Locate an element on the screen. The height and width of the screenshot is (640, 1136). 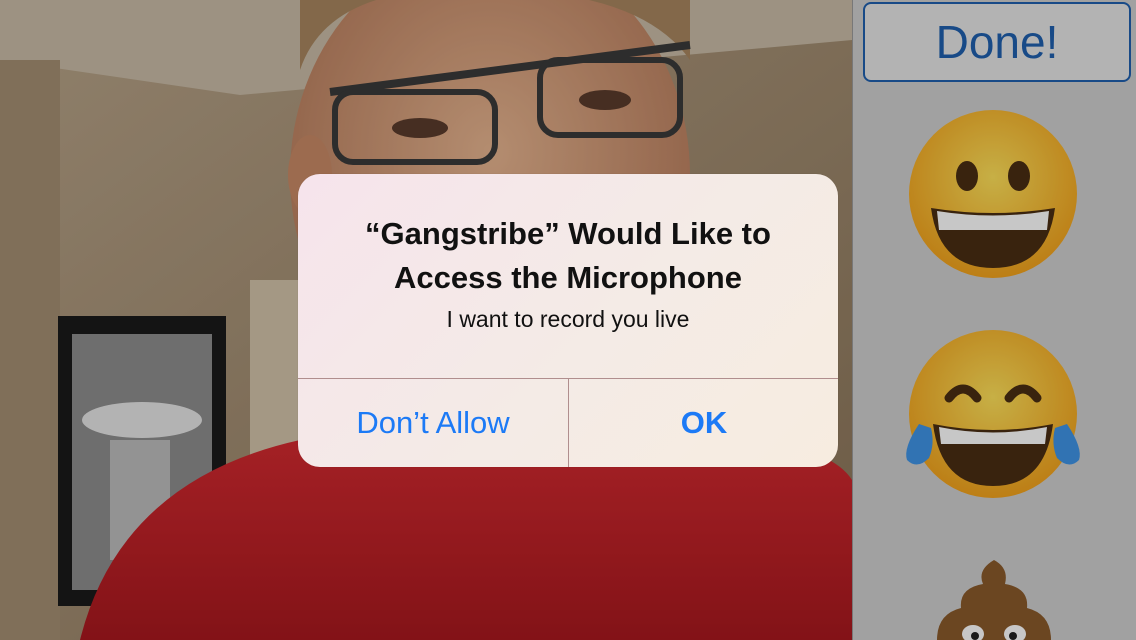
alert-title-line-1: “Gangstribe” Would Like to is located at coordinates (568, 233).